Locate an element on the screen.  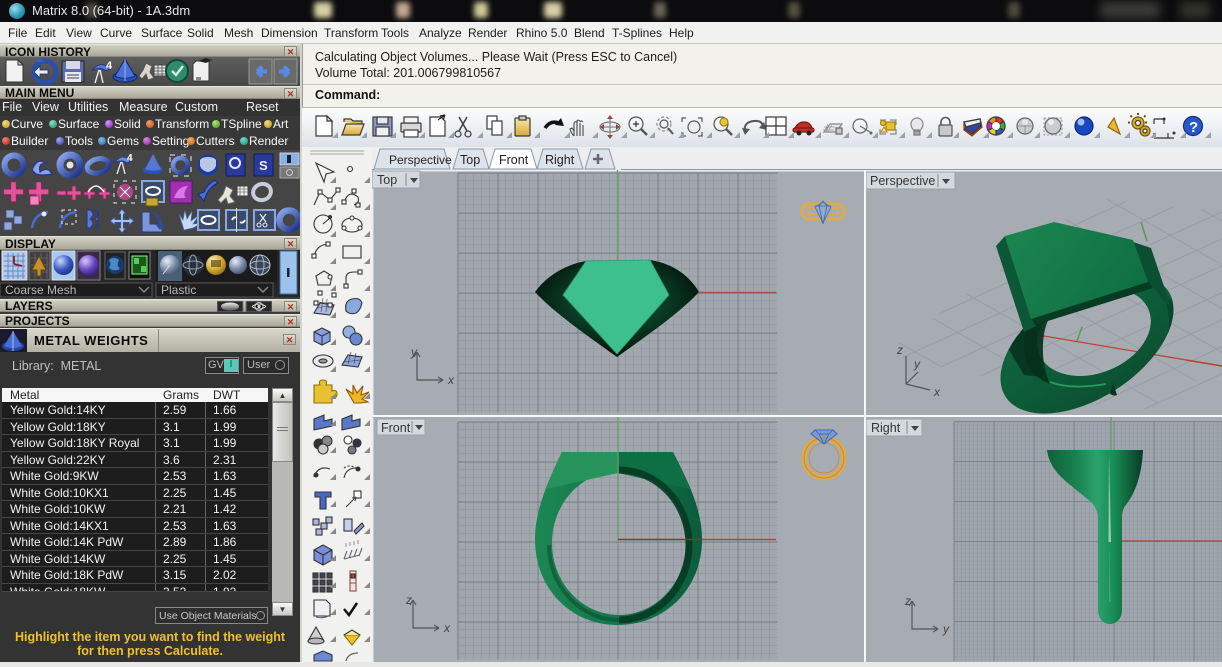
svg-text: S is located at coordinates (263, 165).